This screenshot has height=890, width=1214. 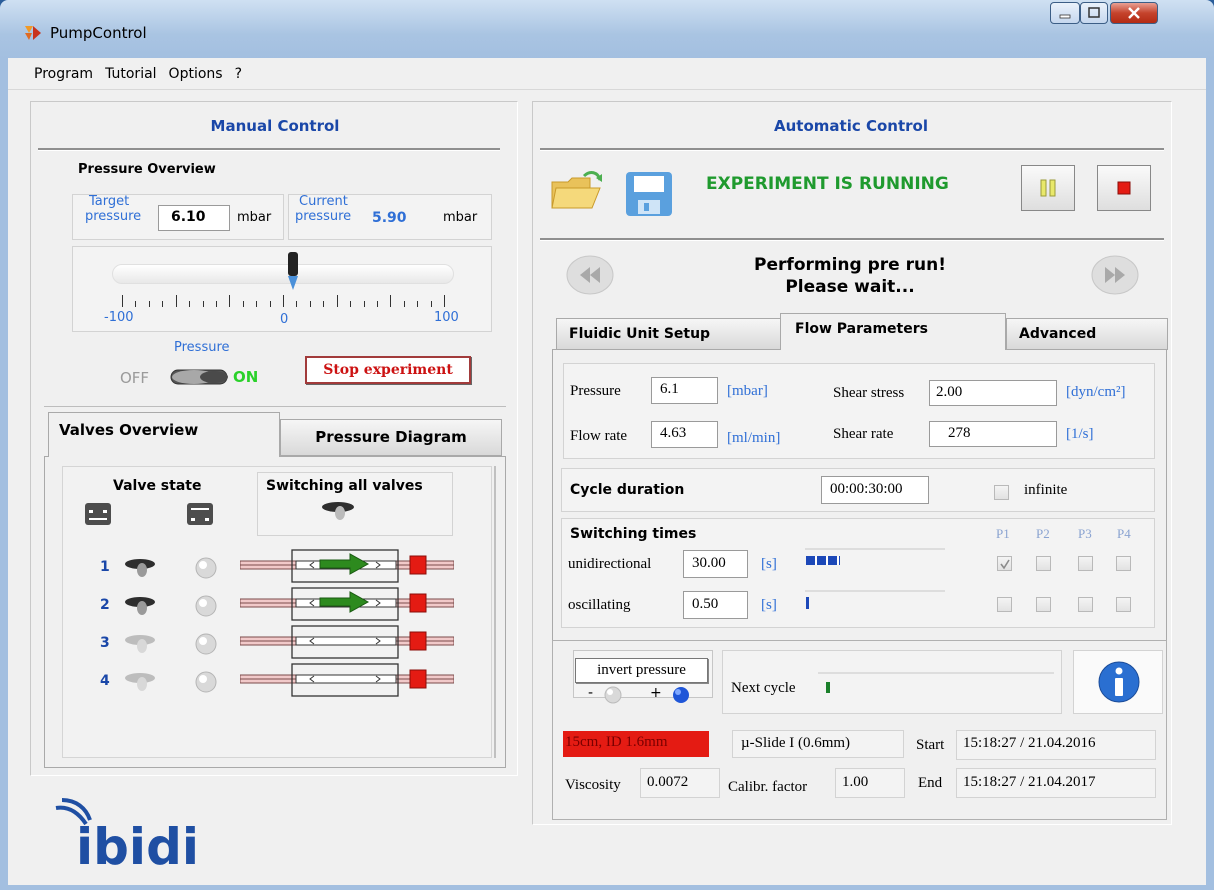 What do you see at coordinates (578, 190) in the screenshot?
I see `open-folder-icon` at bounding box center [578, 190].